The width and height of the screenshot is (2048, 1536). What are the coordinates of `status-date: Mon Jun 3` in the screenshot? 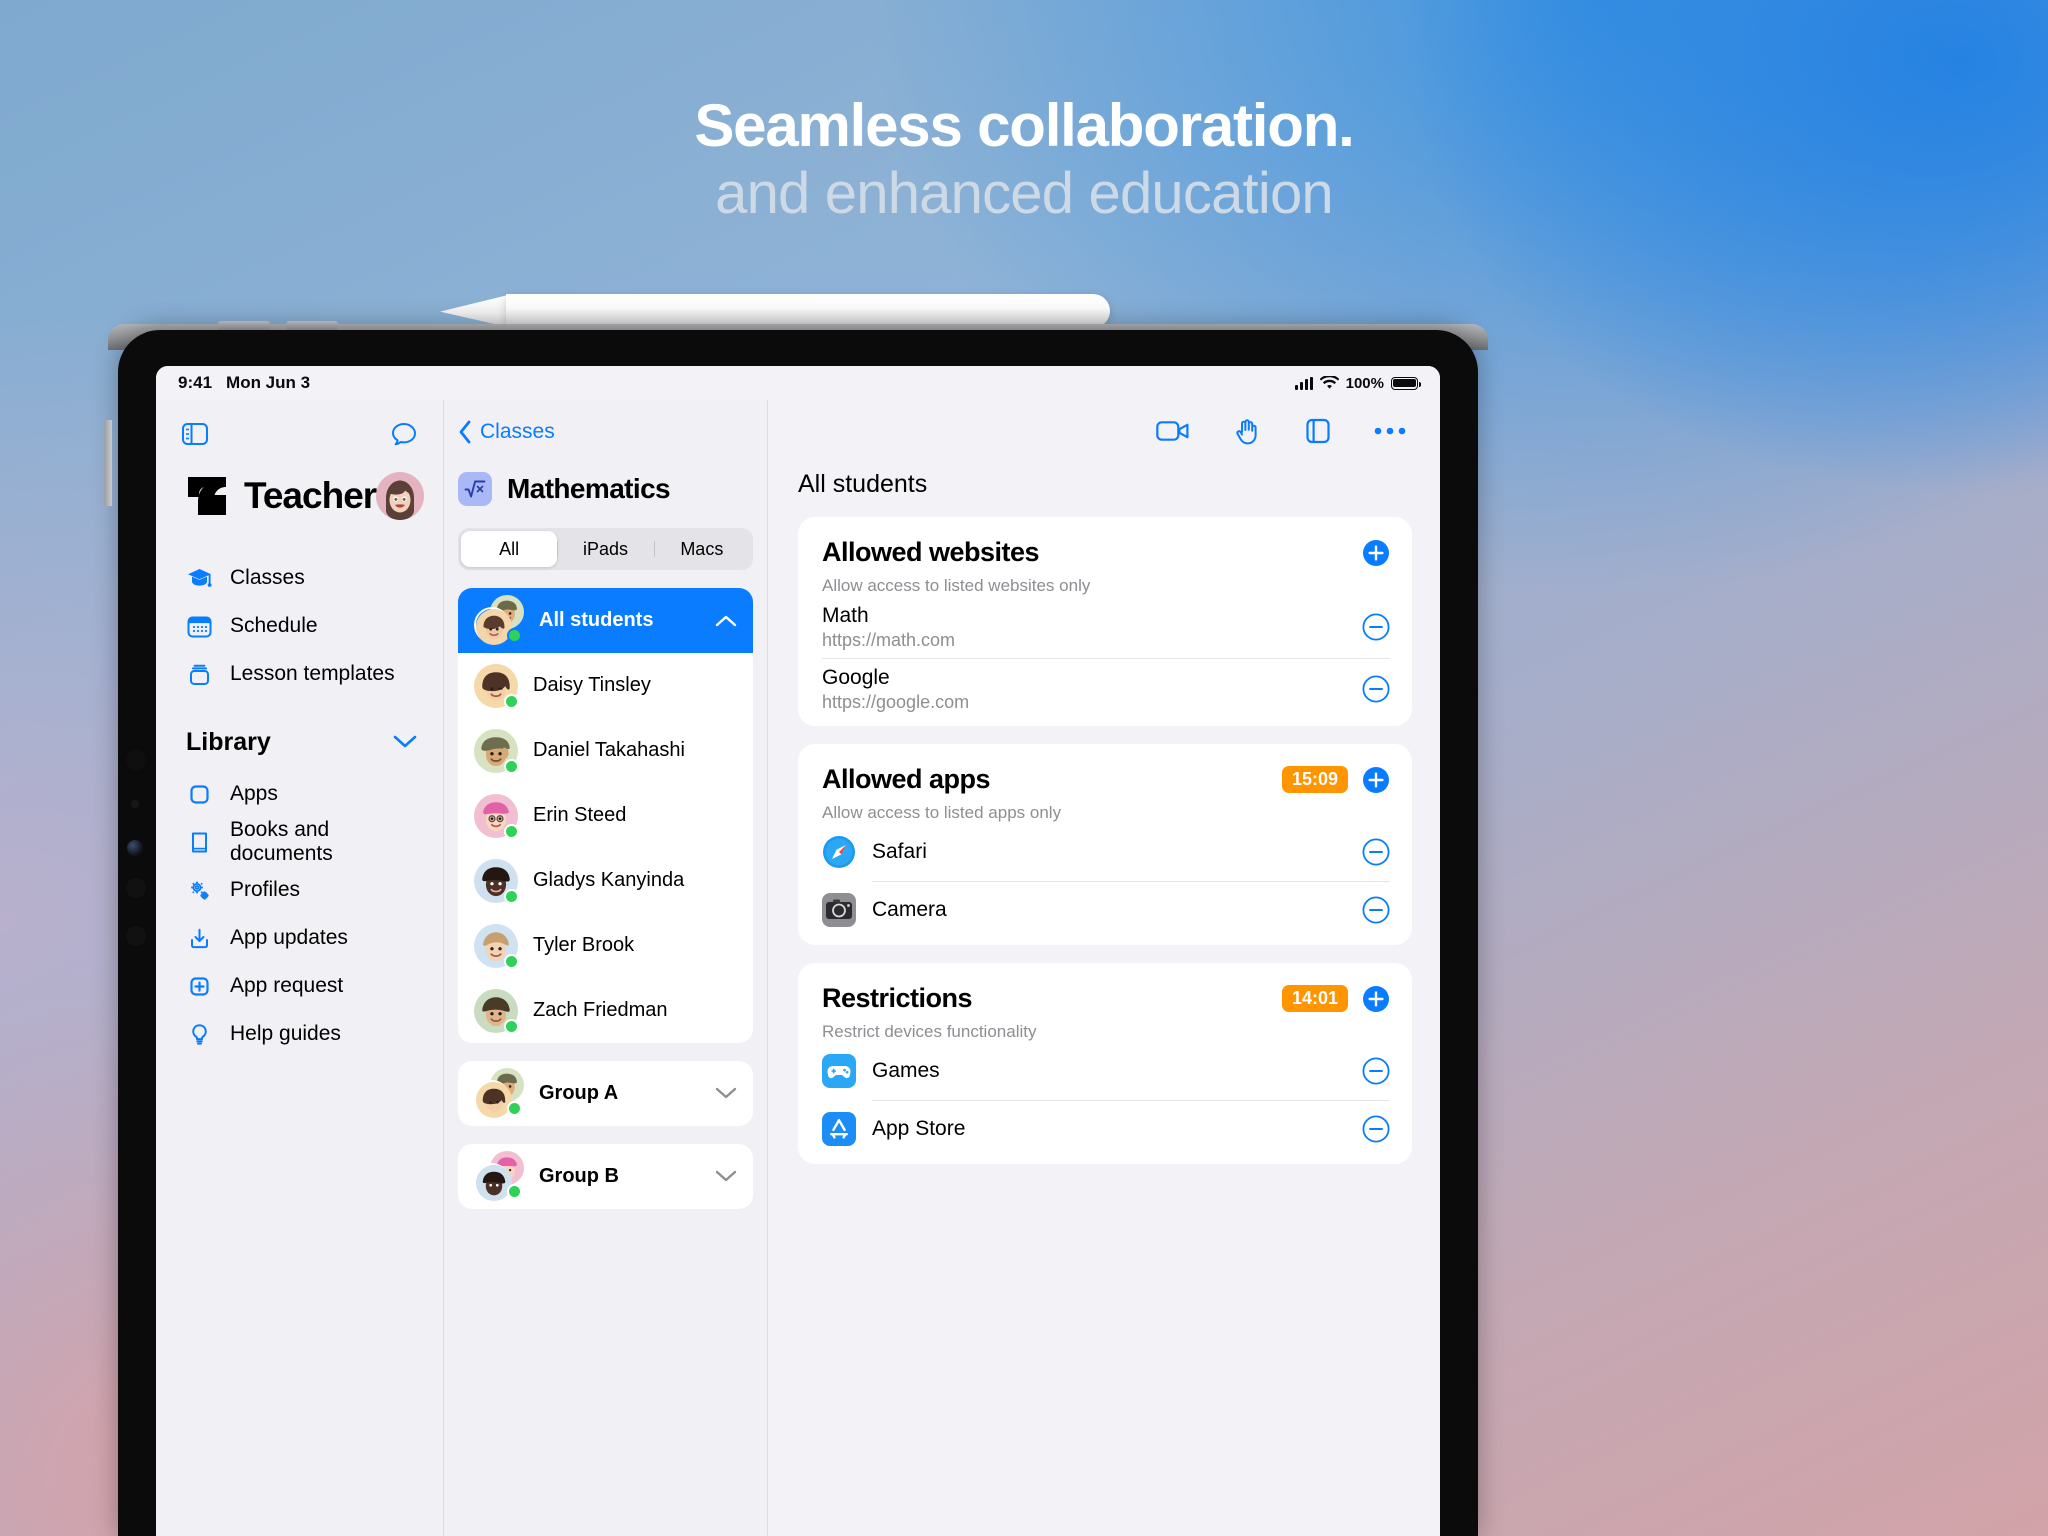 It's located at (268, 382).